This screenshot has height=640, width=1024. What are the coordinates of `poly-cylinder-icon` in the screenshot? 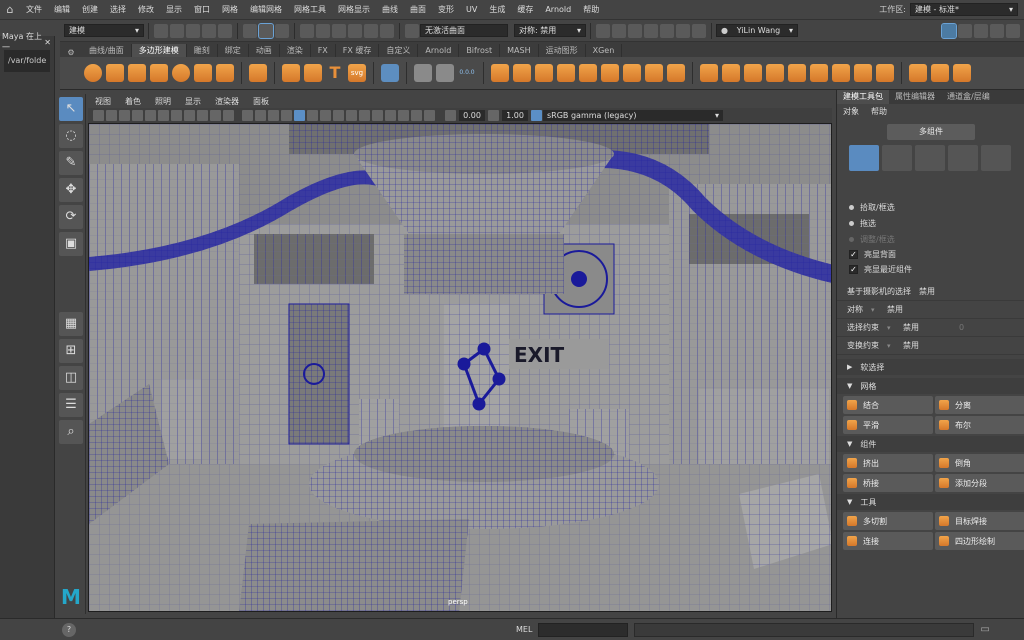 It's located at (137, 73).